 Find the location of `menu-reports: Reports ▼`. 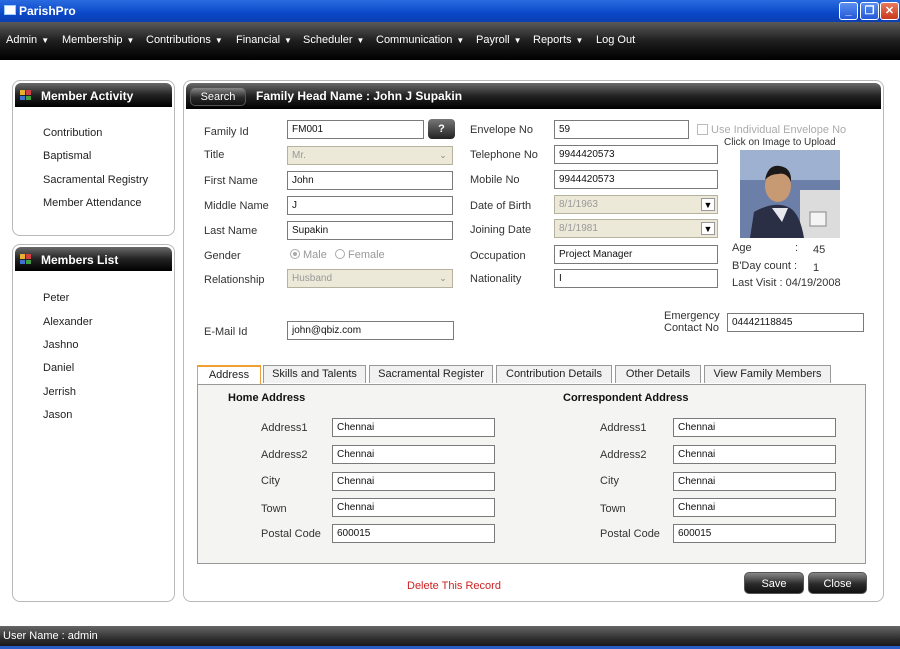

menu-reports: Reports ▼ is located at coordinates (558, 40).